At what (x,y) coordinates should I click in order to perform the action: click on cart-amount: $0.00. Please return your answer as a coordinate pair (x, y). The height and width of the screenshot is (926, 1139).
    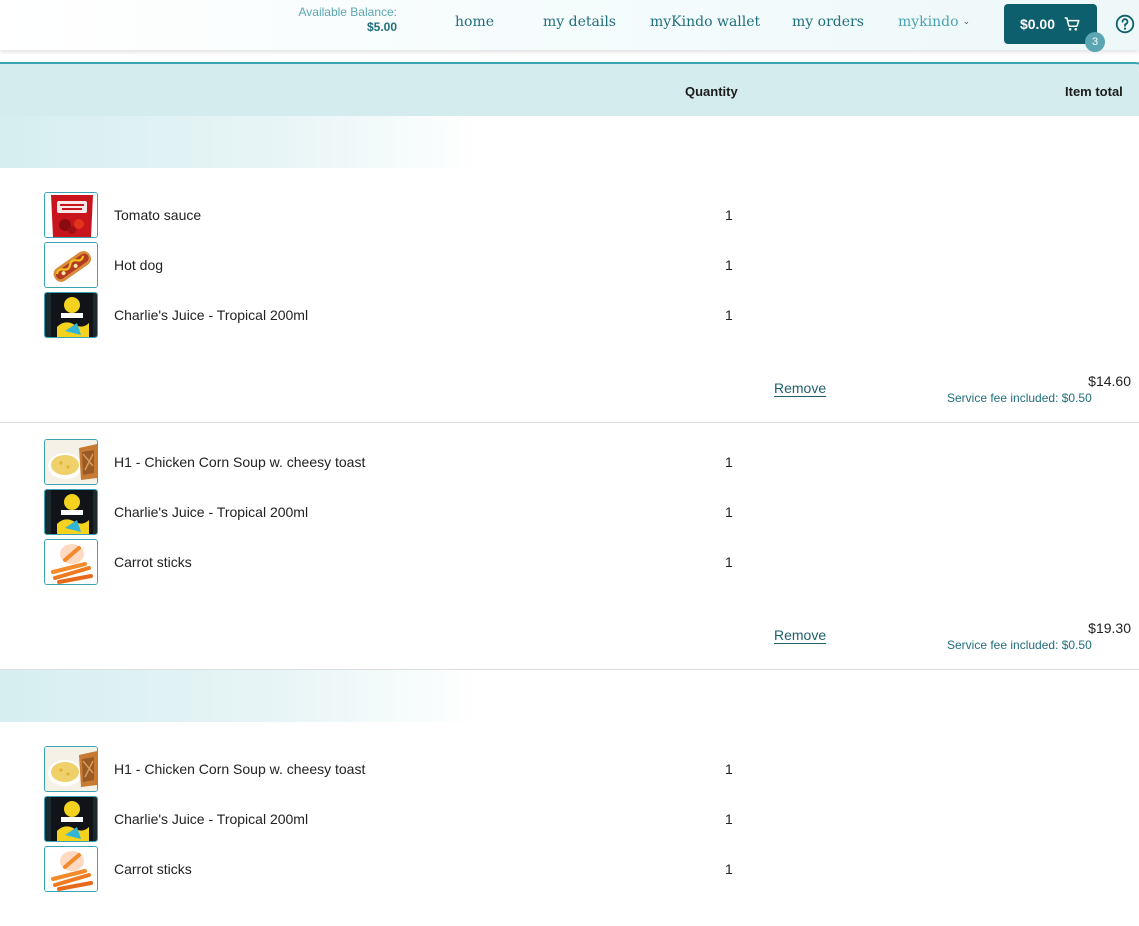
    Looking at the image, I should click on (1037, 24).